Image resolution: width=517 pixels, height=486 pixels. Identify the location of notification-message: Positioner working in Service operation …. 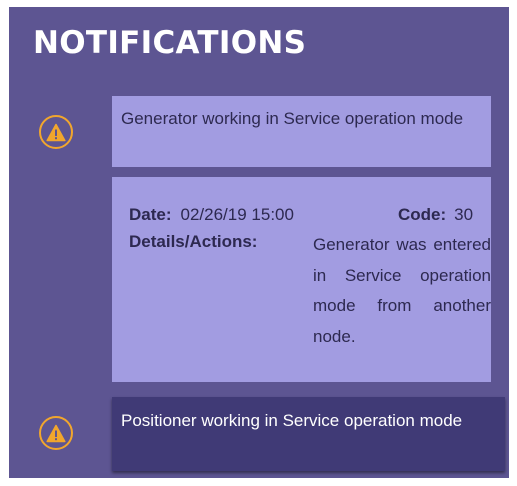
(292, 420).